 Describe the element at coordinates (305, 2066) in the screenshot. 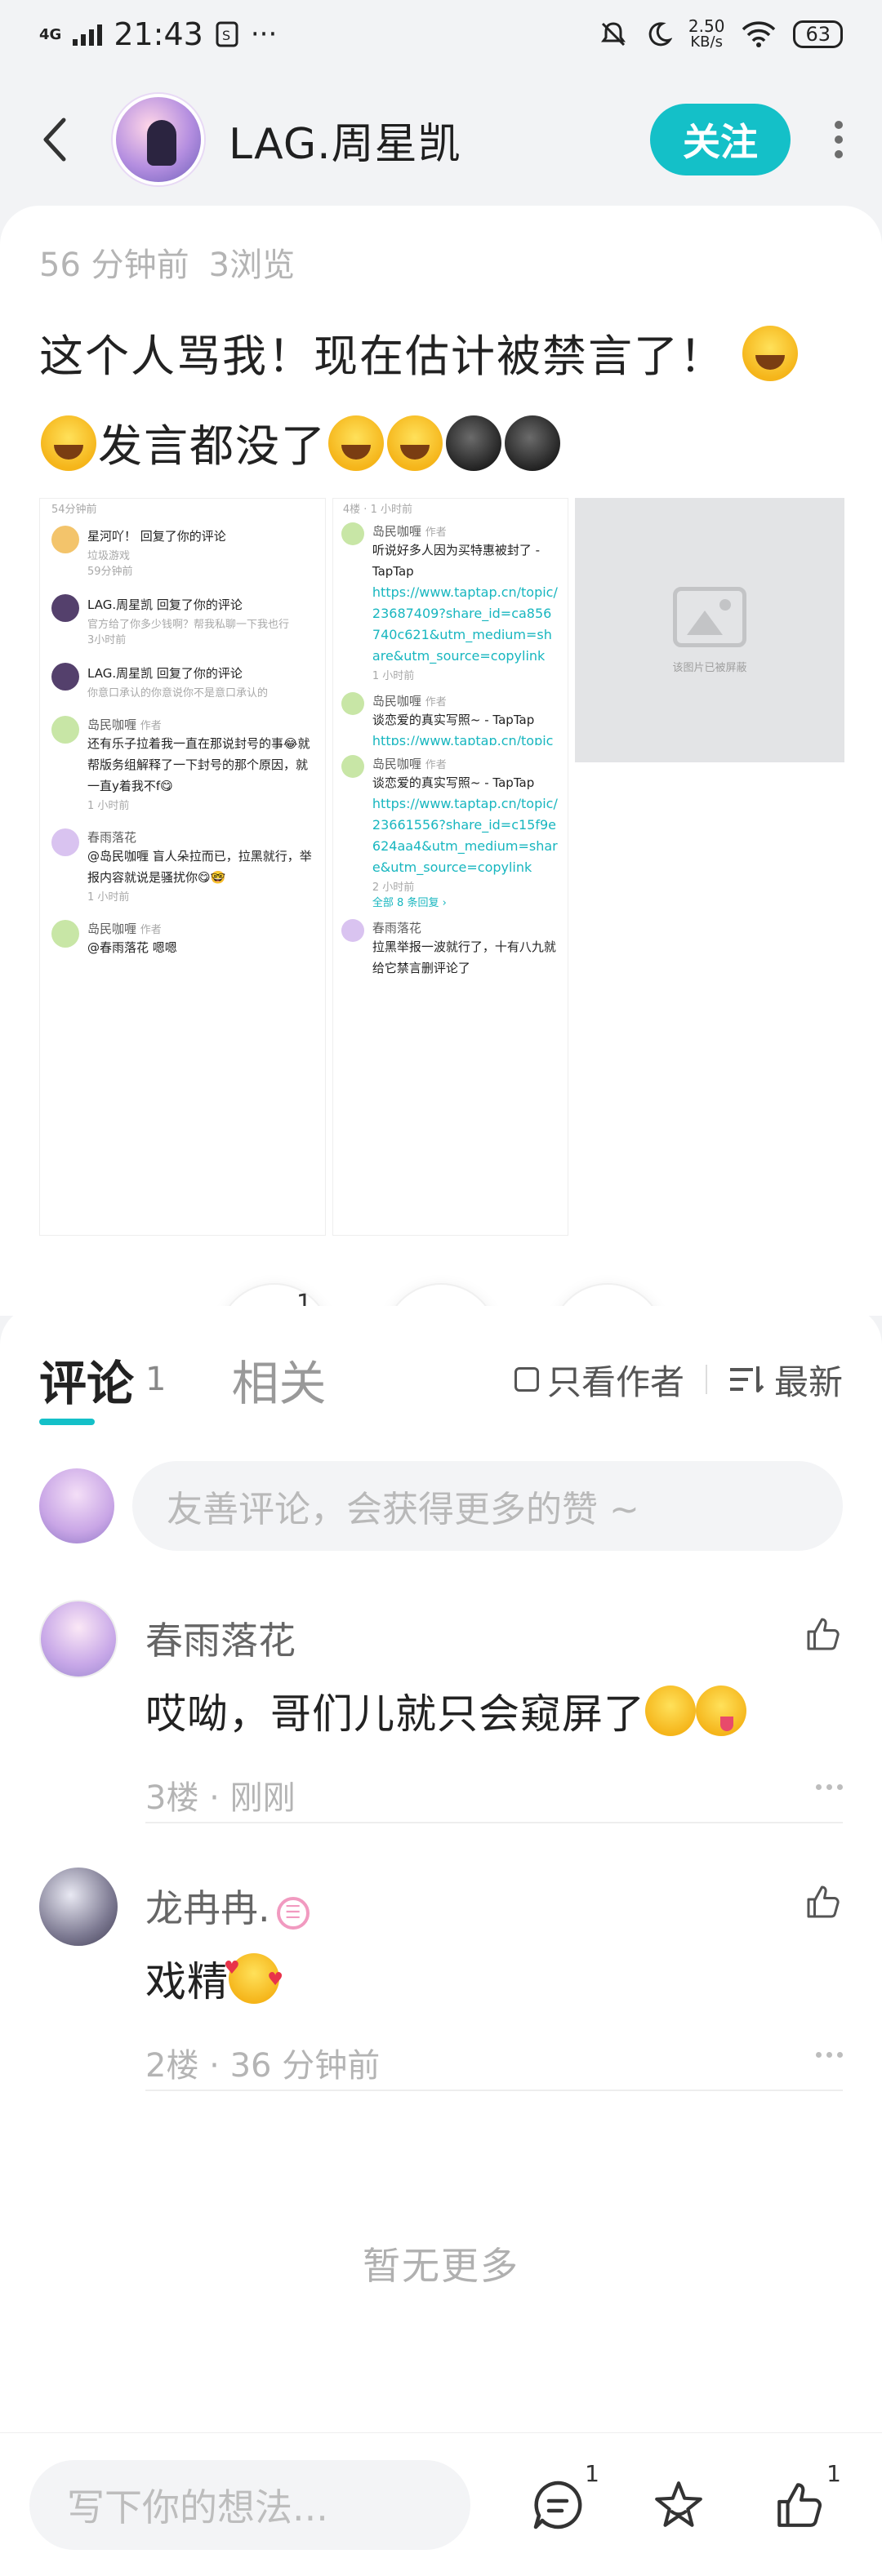

I see `comment-time: 36 分钟前` at that location.